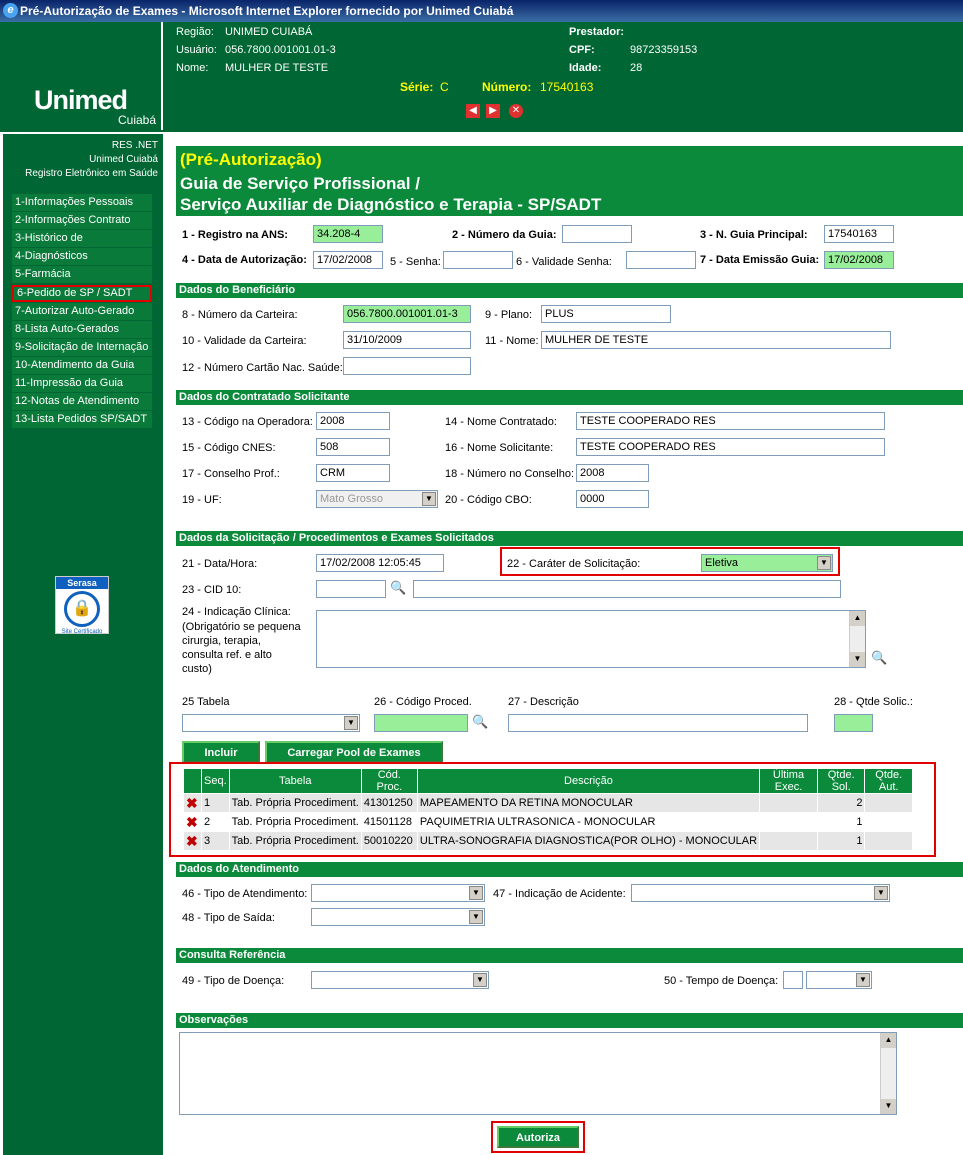 This screenshot has width=963, height=1155. I want to click on carregar-pool-button: Carregar Pool de Exames, so click(354, 752).